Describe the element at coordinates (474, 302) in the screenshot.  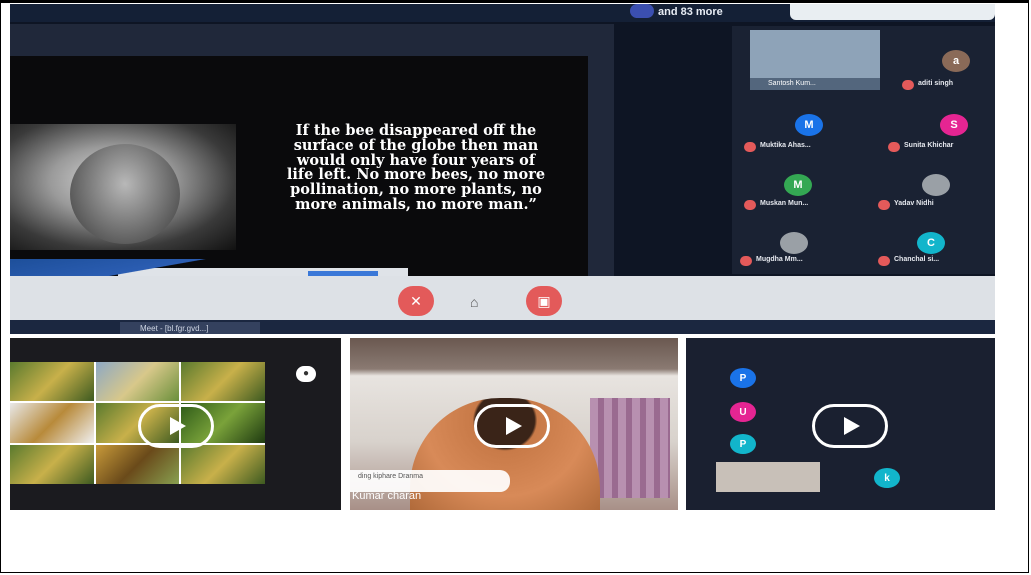
I see `end-call-icon: ⌂` at that location.